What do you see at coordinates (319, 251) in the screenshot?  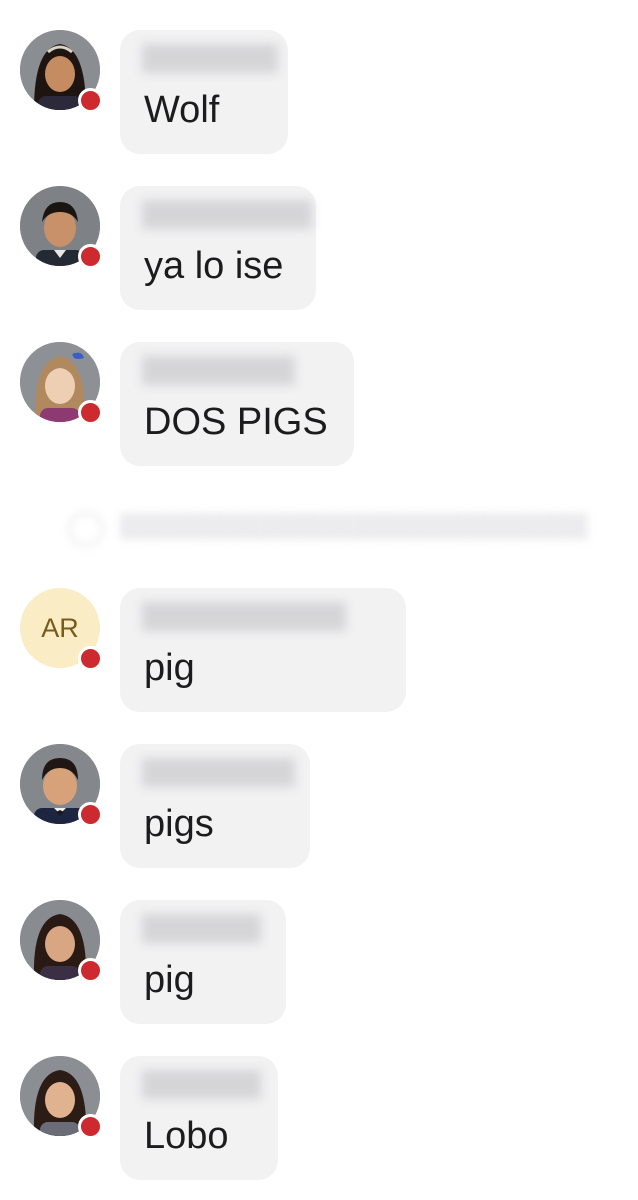 I see `message-row: ██████████ ya lo ise` at bounding box center [319, 251].